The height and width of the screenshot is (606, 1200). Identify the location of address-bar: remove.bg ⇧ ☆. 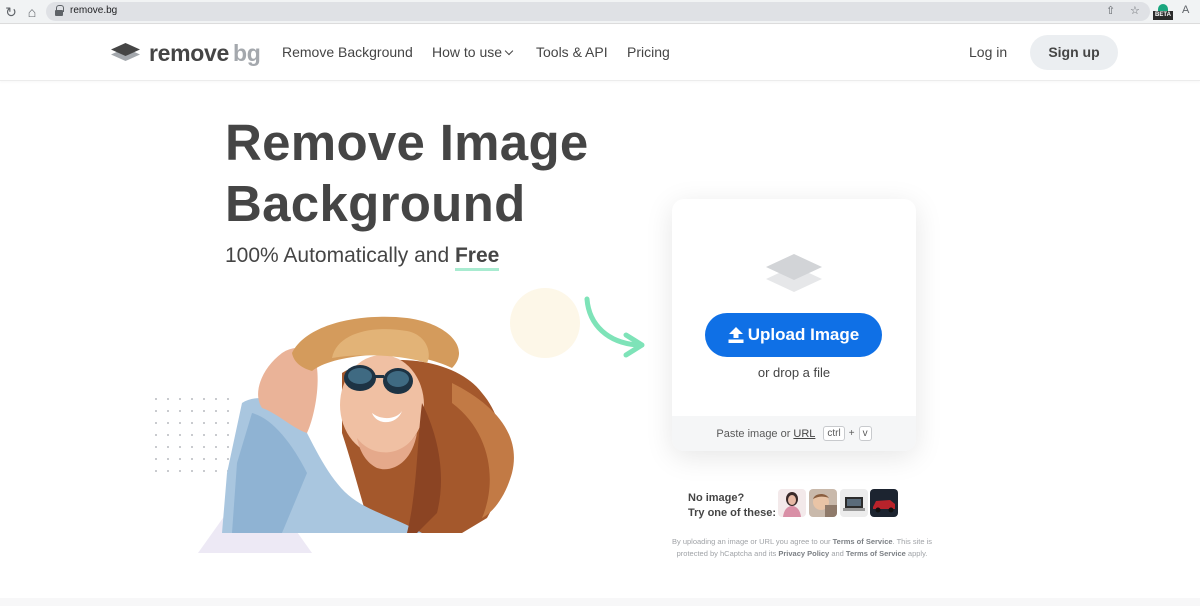
(598, 11).